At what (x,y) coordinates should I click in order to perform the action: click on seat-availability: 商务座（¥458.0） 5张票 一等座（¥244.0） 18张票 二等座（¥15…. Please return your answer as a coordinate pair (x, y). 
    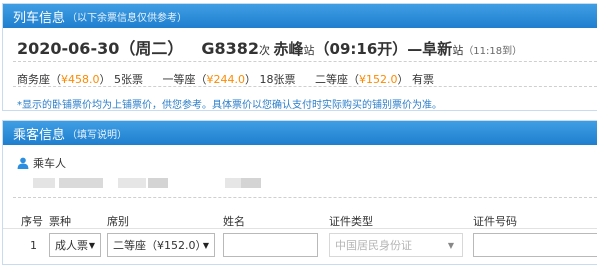
    Looking at the image, I should click on (233, 79).